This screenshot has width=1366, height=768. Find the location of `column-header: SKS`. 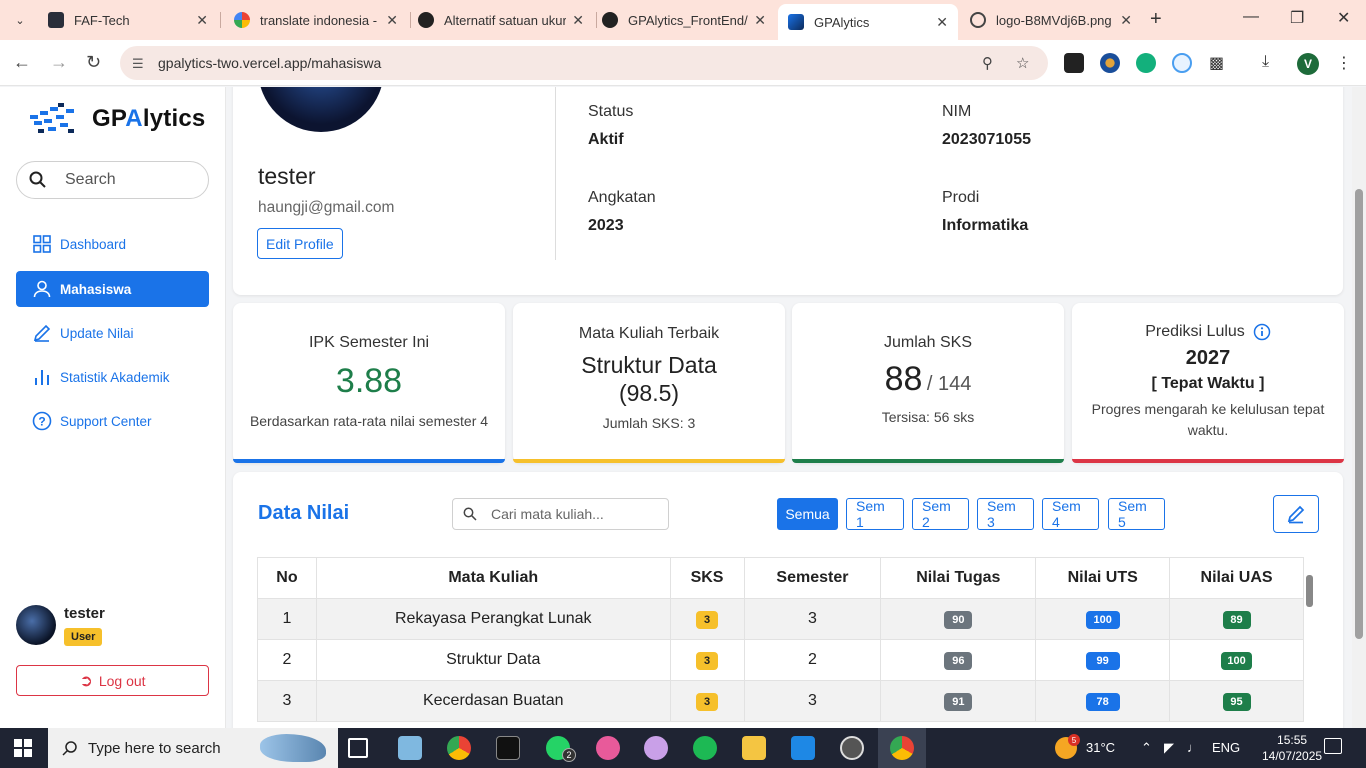

column-header: SKS is located at coordinates (707, 578).